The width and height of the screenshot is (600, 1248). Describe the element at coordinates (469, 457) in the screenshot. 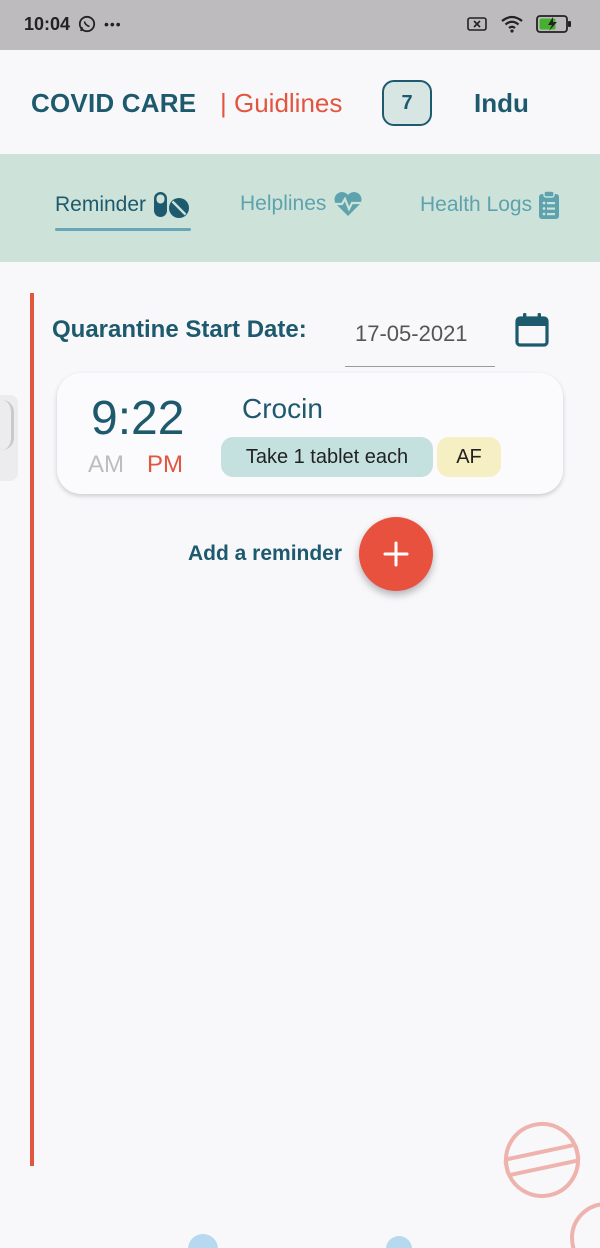

I see `timing-chip: AF` at that location.